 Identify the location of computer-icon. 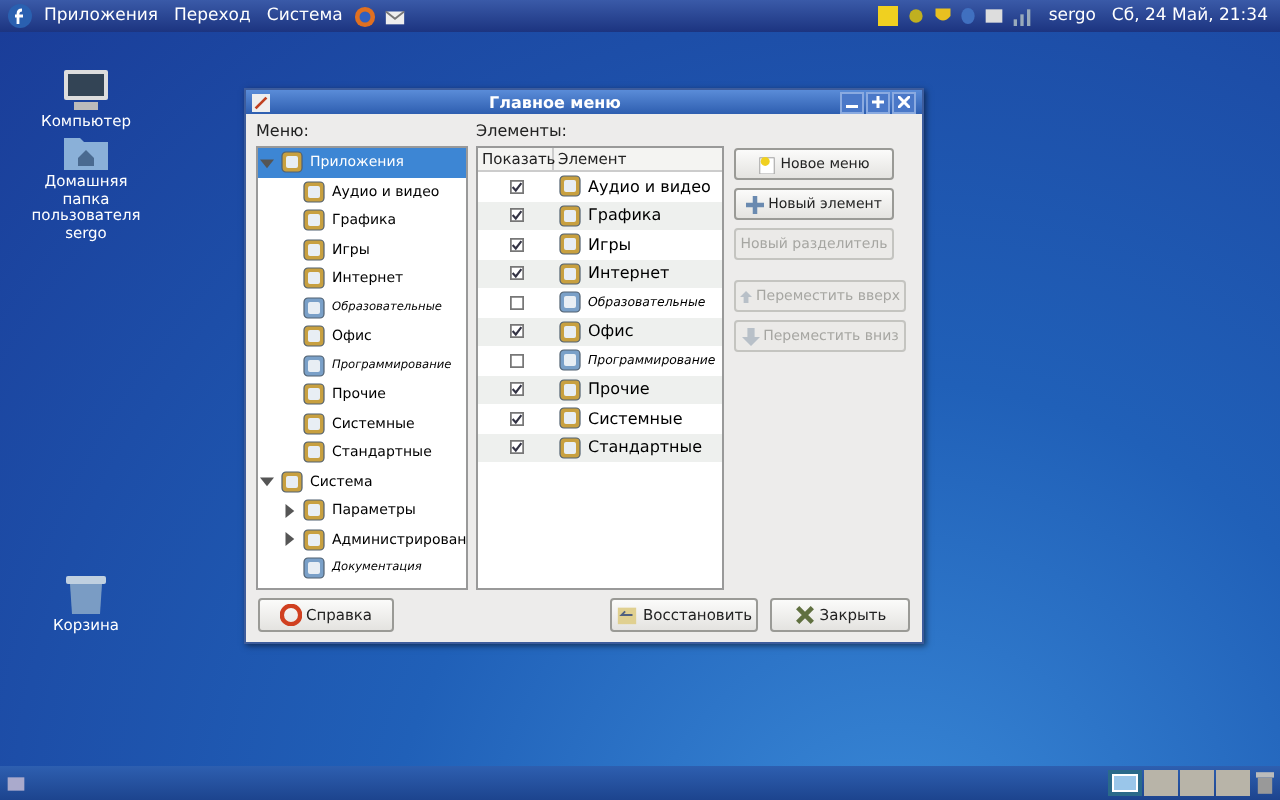
(86, 90).